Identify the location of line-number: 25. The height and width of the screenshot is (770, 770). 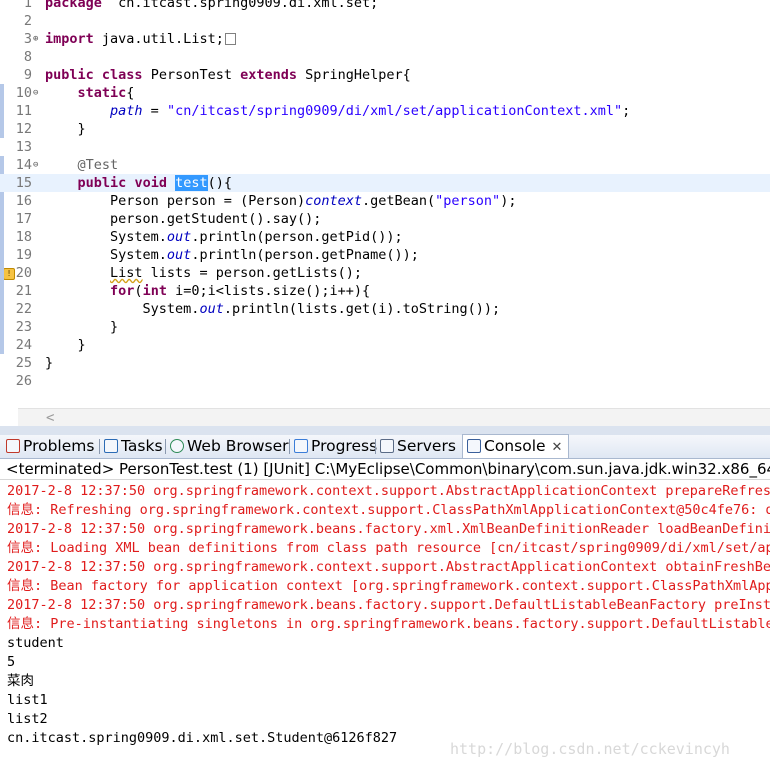
(23, 363).